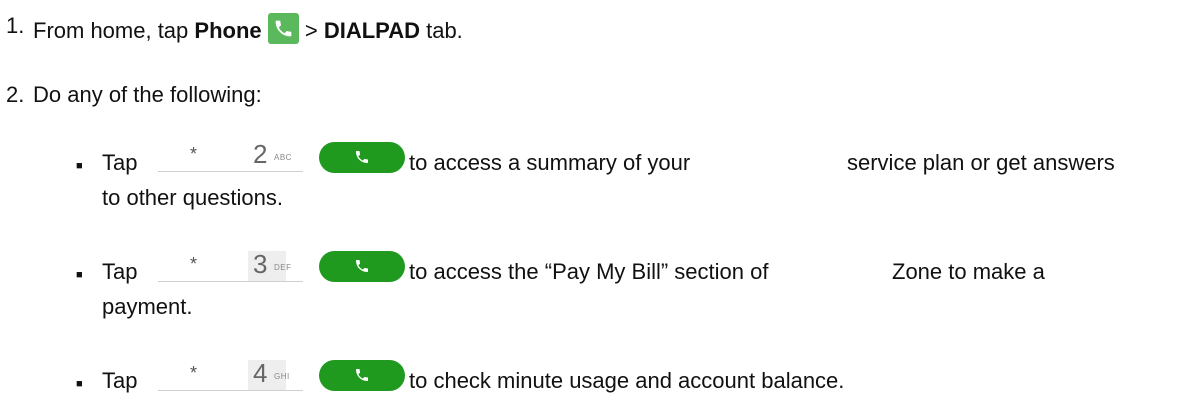 The height and width of the screenshot is (405, 1201). I want to click on phone-app-icon, so click(283, 28).